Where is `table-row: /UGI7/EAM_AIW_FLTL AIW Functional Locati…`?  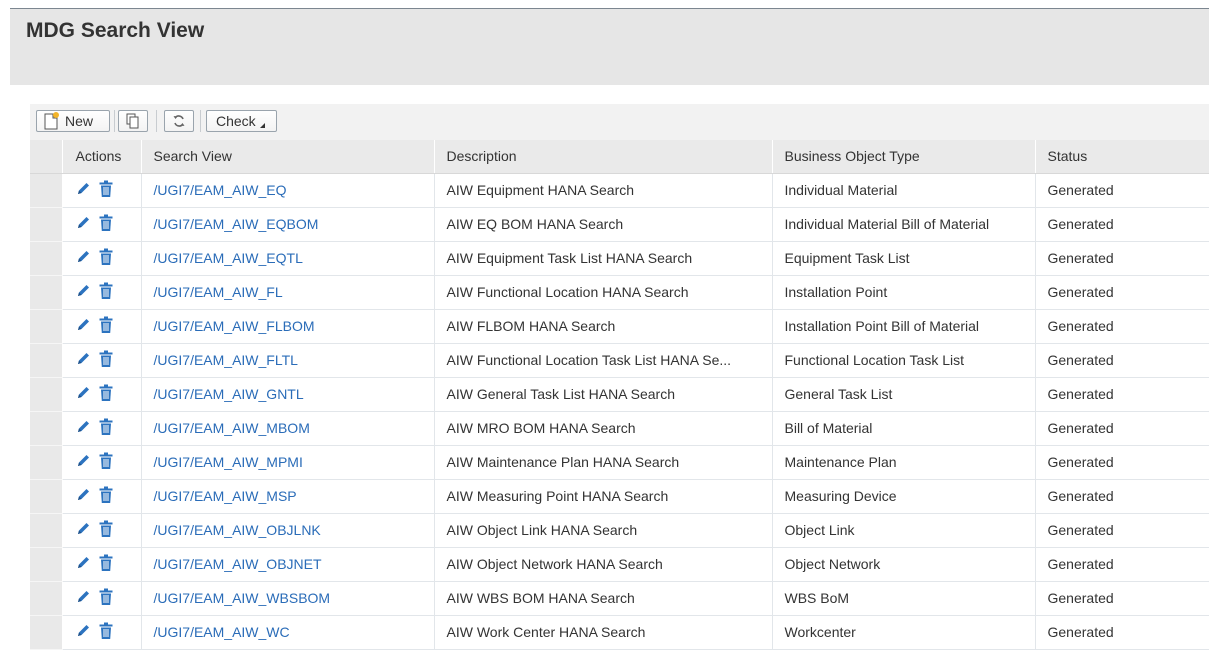
table-row: /UGI7/EAM_AIW_FLTL AIW Functional Locati… is located at coordinates (619, 360).